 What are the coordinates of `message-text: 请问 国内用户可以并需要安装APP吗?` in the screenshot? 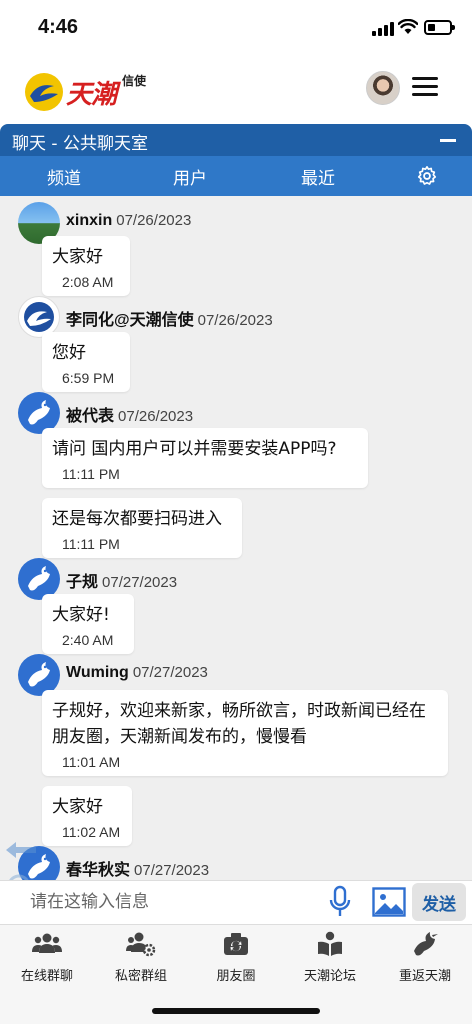 It's located at (194, 449).